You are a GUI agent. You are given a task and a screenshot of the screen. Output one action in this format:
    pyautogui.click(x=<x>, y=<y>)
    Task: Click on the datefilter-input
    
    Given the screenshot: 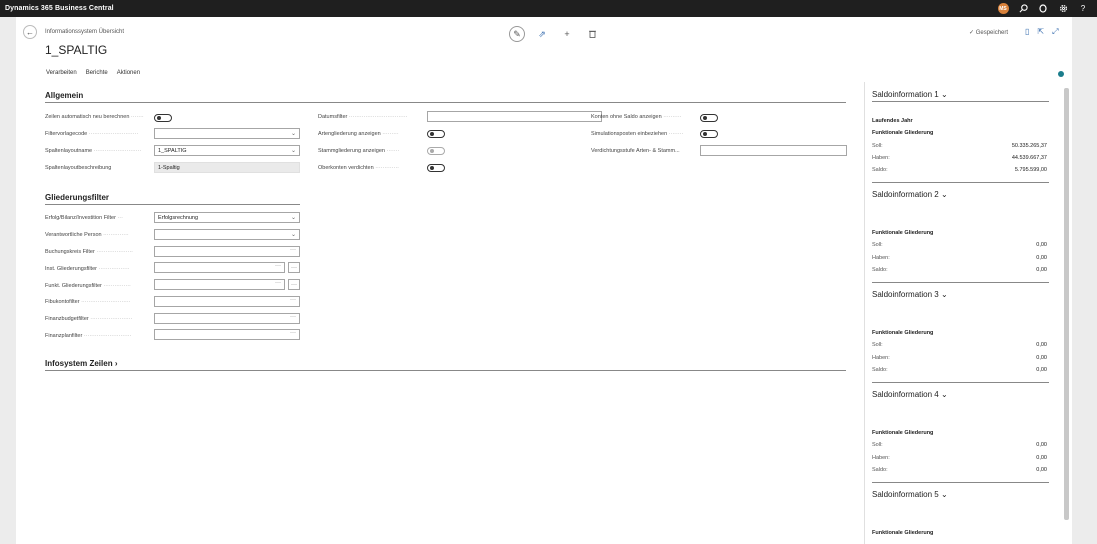 What is the action you would take?
    pyautogui.click(x=514, y=116)
    